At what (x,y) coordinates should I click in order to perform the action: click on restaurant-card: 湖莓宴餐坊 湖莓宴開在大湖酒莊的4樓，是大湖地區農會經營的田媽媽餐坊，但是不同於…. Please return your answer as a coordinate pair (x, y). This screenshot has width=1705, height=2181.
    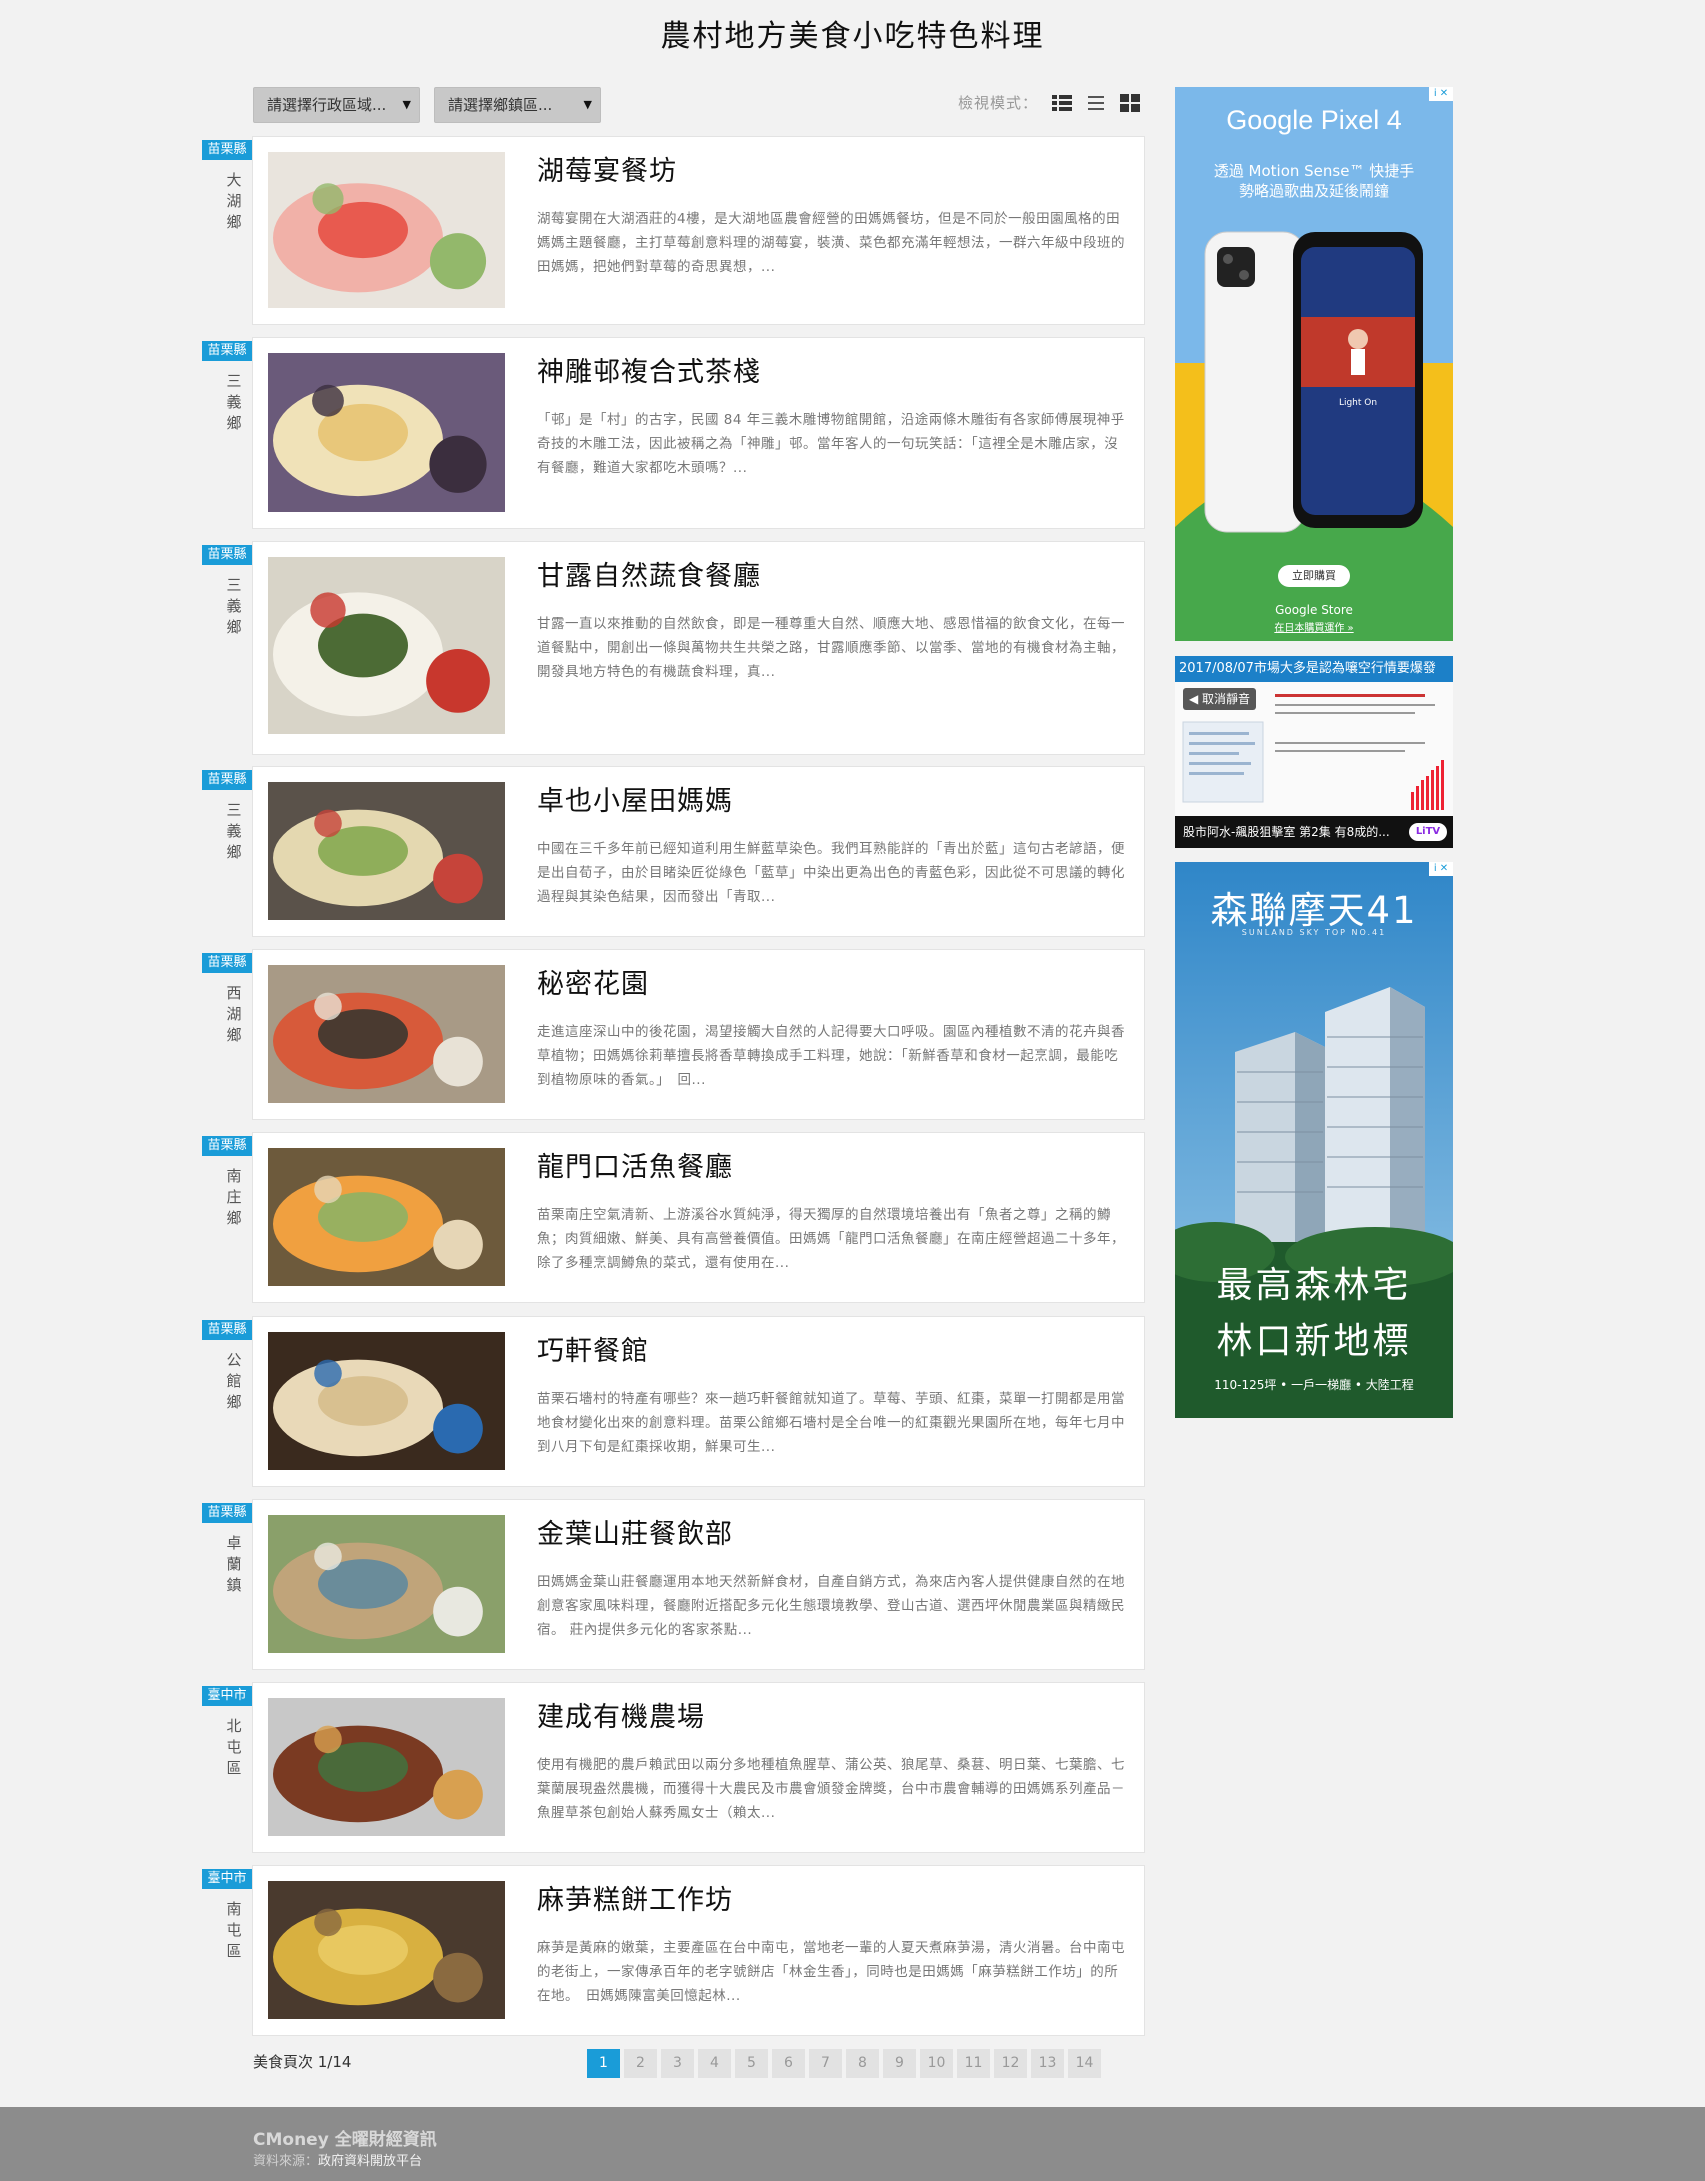
    Looking at the image, I should click on (698, 230).